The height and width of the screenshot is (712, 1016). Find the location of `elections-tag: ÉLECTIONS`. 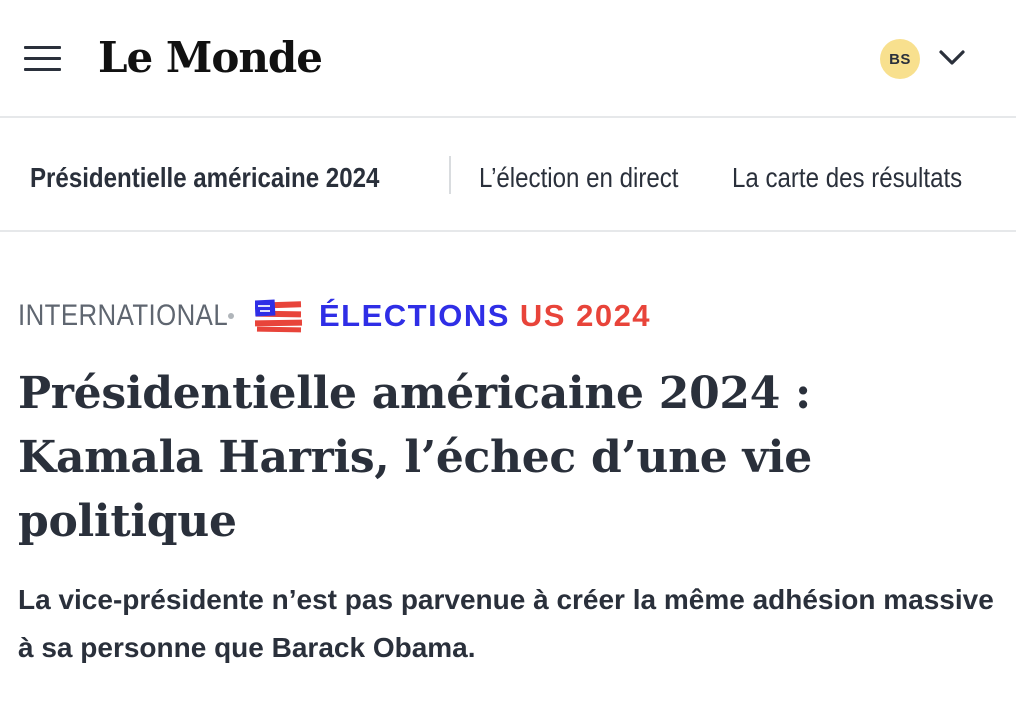

elections-tag: ÉLECTIONS is located at coordinates (414, 316).